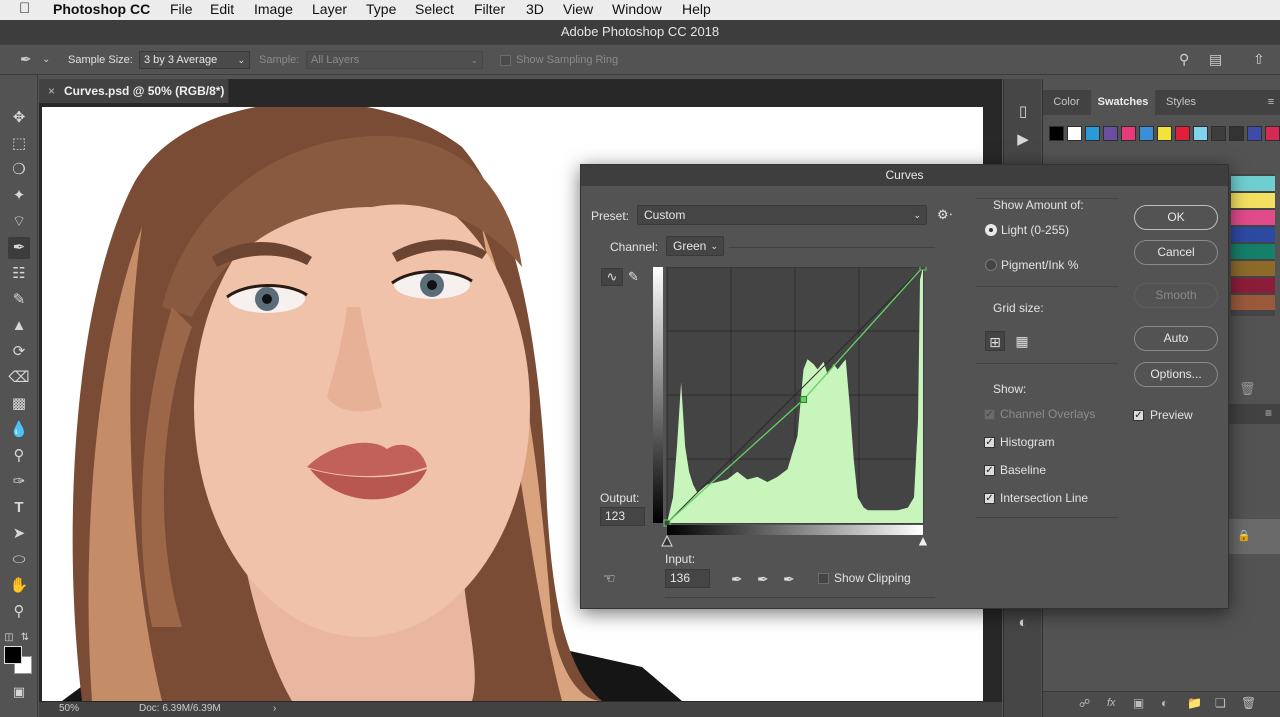 This screenshot has height=717, width=1280. I want to click on preset-select: Custom ⌄, so click(782, 215).